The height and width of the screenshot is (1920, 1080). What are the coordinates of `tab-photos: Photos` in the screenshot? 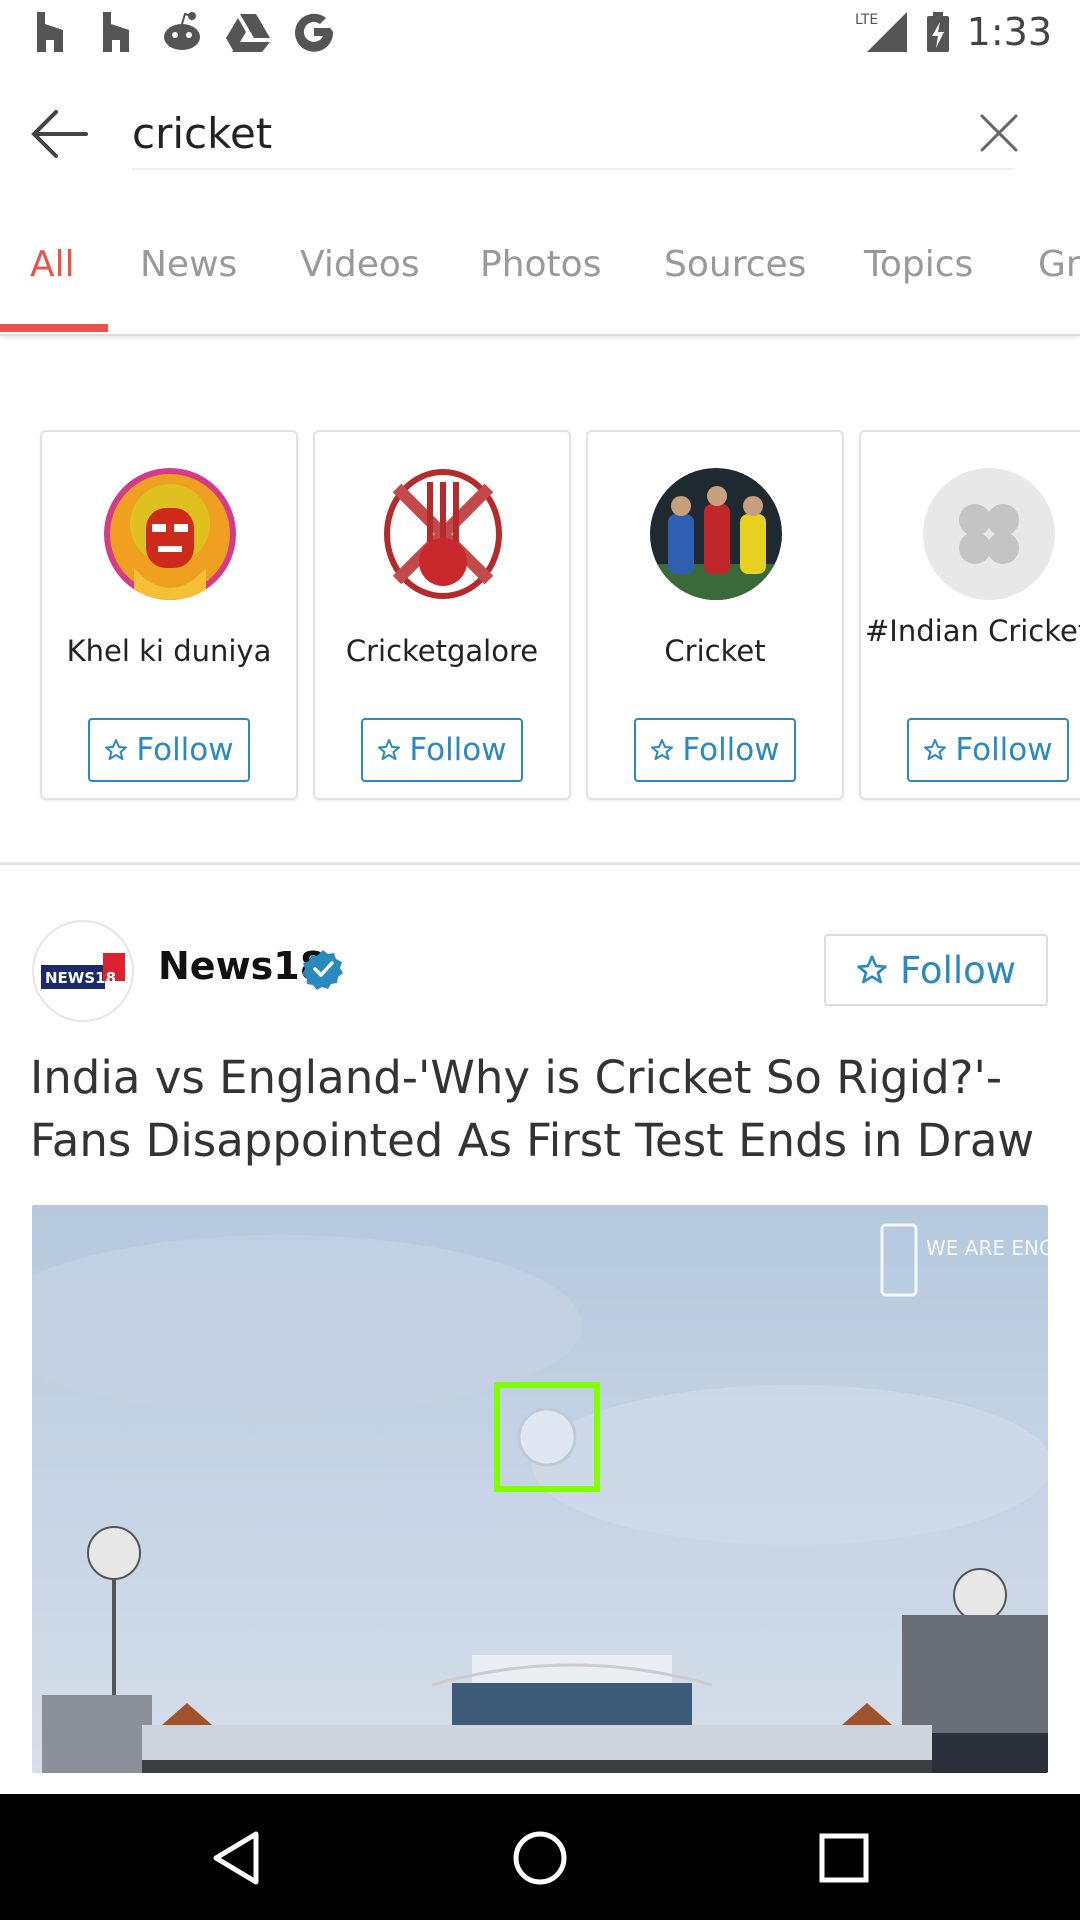 It's located at (540, 276).